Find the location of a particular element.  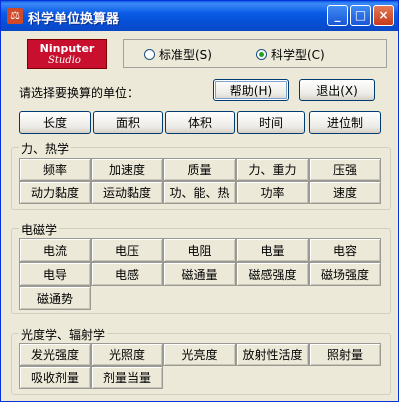

scientific-mode-radio: 科学型(C) is located at coordinates (290, 54).